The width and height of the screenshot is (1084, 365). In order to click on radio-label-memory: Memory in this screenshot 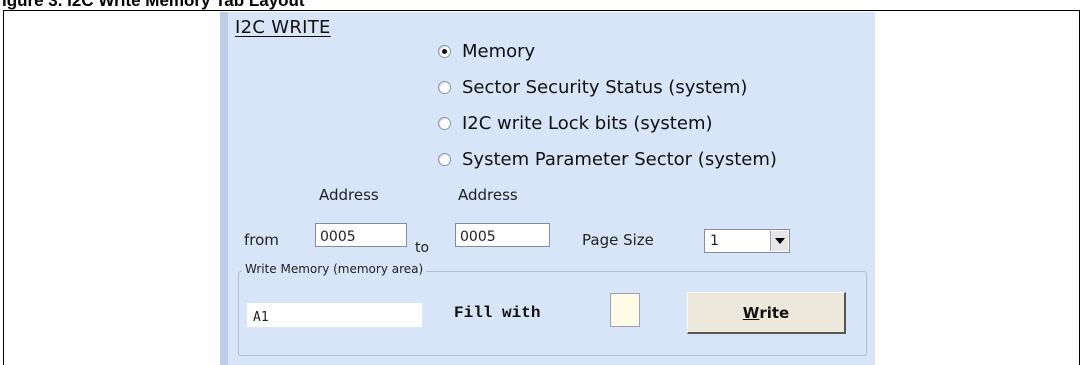, I will do `click(499, 51)`.